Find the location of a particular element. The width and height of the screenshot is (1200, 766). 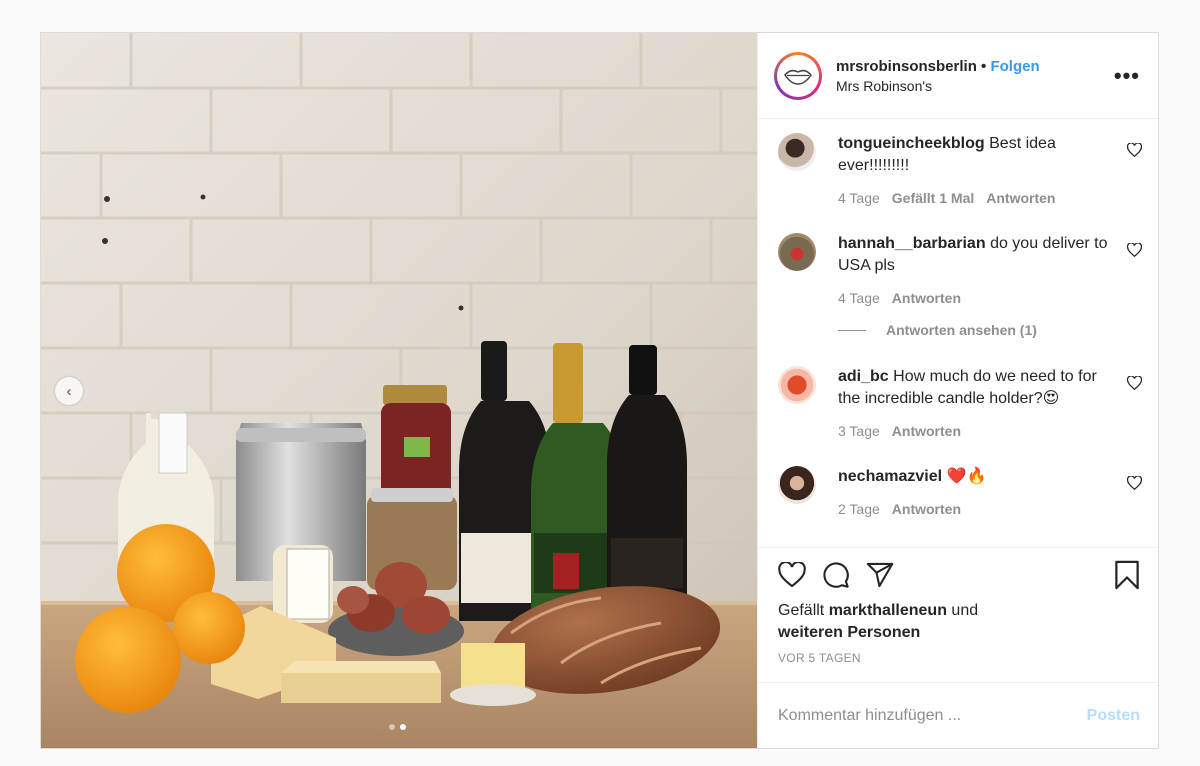

comment-username: adi_bc is located at coordinates (863, 376).